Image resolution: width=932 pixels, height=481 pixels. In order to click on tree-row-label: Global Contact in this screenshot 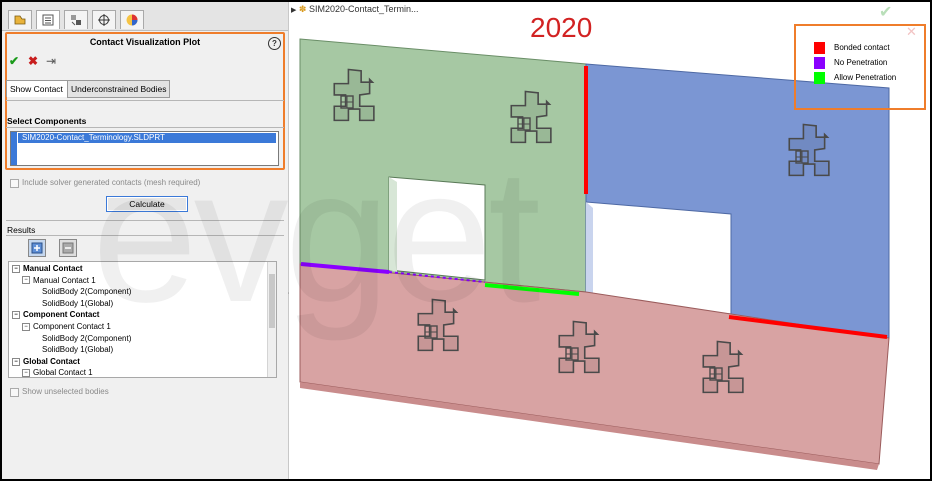, I will do `click(51, 361)`.